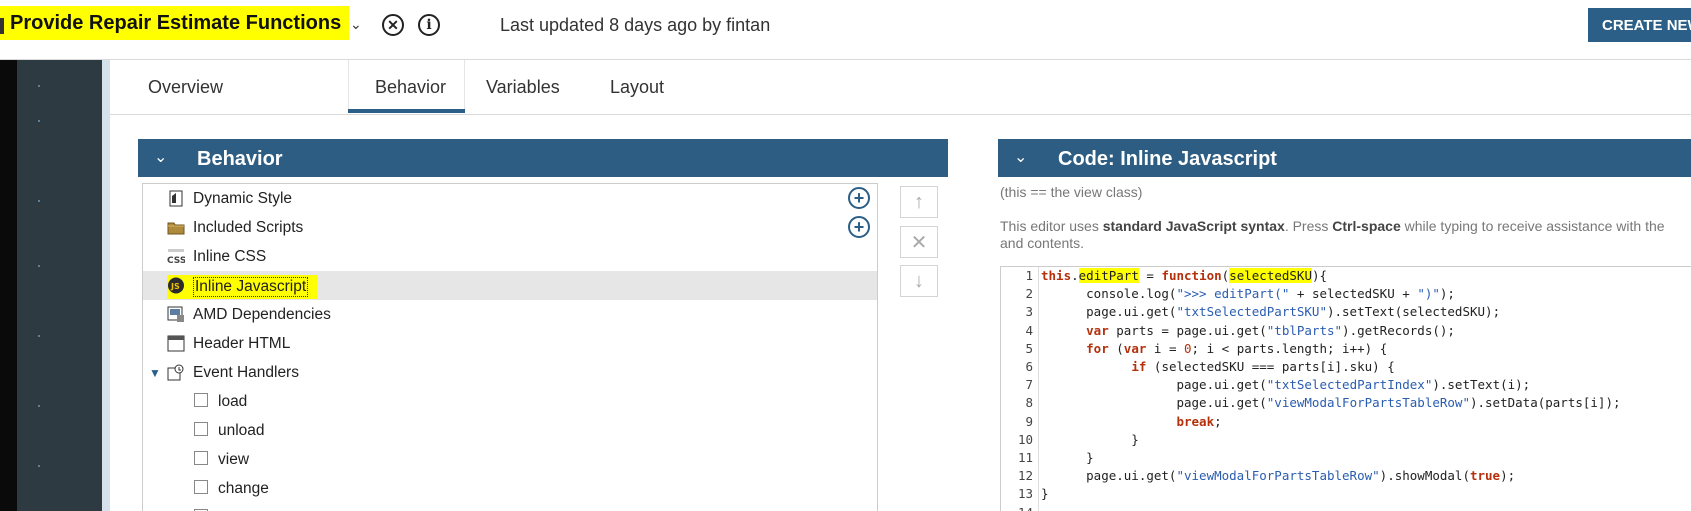 The width and height of the screenshot is (1691, 511). Describe the element at coordinates (175, 372) in the screenshot. I see `event-handlers-icon` at that location.